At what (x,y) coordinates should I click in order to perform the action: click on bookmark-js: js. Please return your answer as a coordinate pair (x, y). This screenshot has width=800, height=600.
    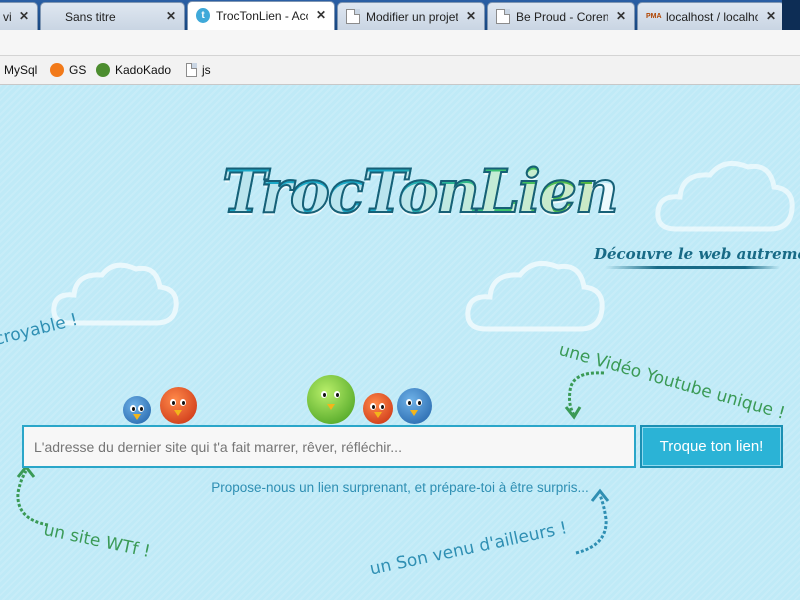
    Looking at the image, I should click on (198, 70).